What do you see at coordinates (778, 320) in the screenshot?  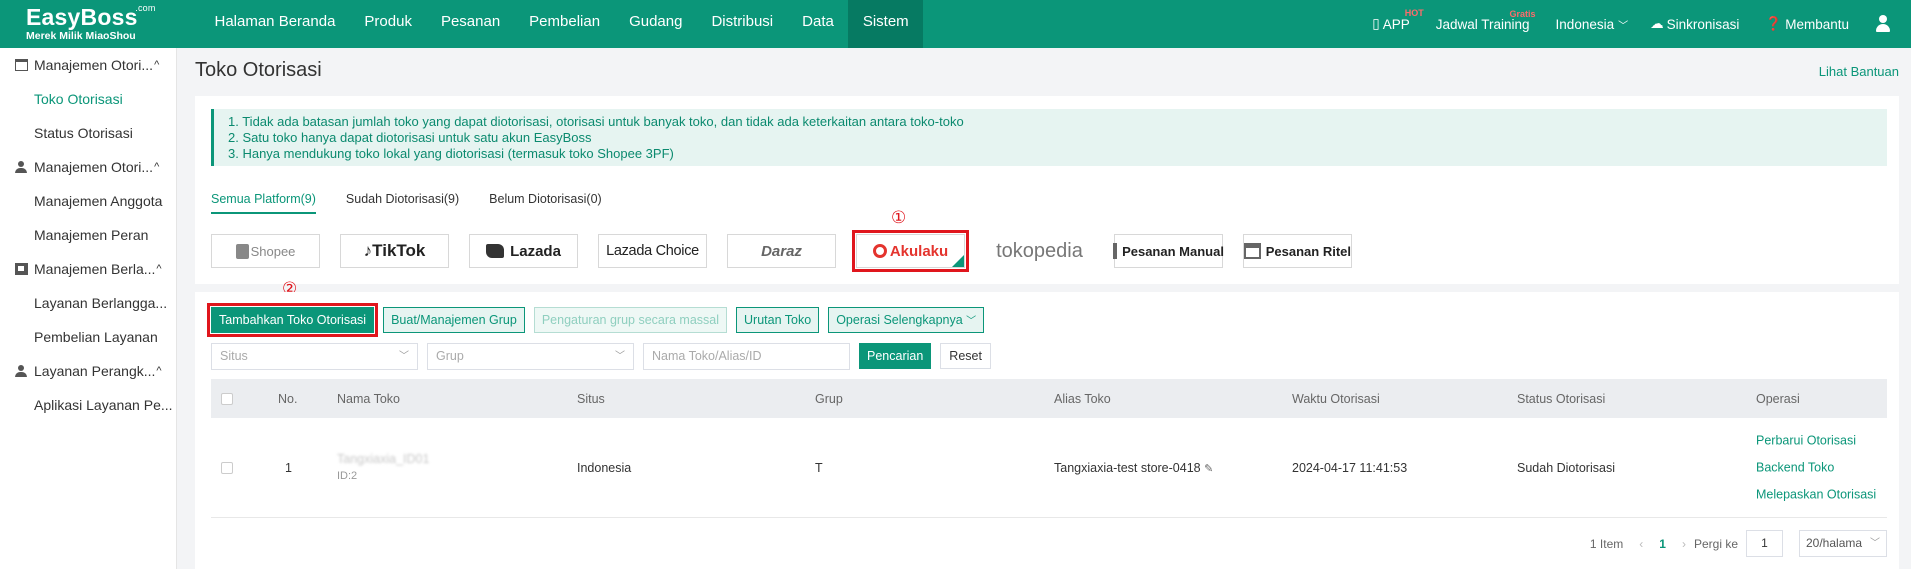 I see `store-order-button: Urutan Toko` at bounding box center [778, 320].